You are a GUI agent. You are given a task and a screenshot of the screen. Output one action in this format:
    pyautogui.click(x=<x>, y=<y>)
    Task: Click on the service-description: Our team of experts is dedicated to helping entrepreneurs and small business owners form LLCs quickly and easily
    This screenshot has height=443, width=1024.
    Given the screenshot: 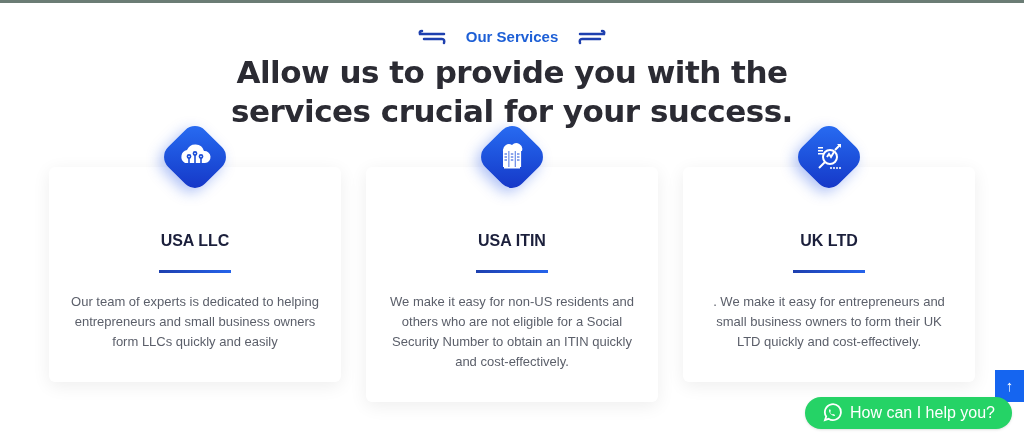 What is the action you would take?
    pyautogui.click(x=195, y=321)
    